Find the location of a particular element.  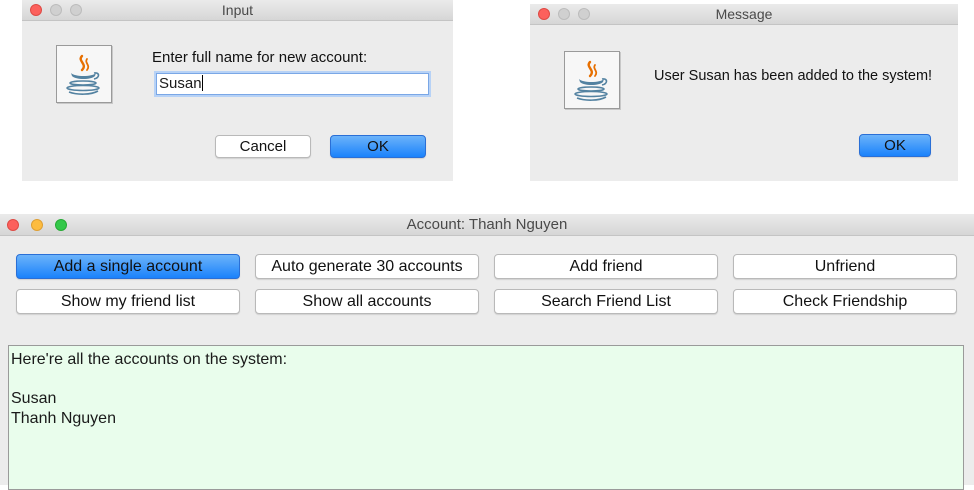

message-text: User Susan has been added to the system! is located at coordinates (793, 76).